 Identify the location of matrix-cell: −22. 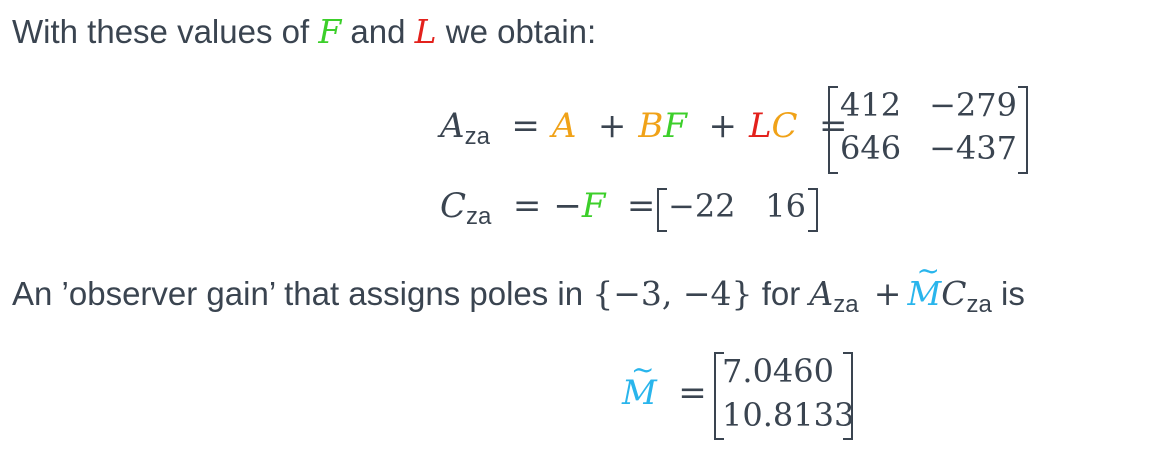
(702, 206).